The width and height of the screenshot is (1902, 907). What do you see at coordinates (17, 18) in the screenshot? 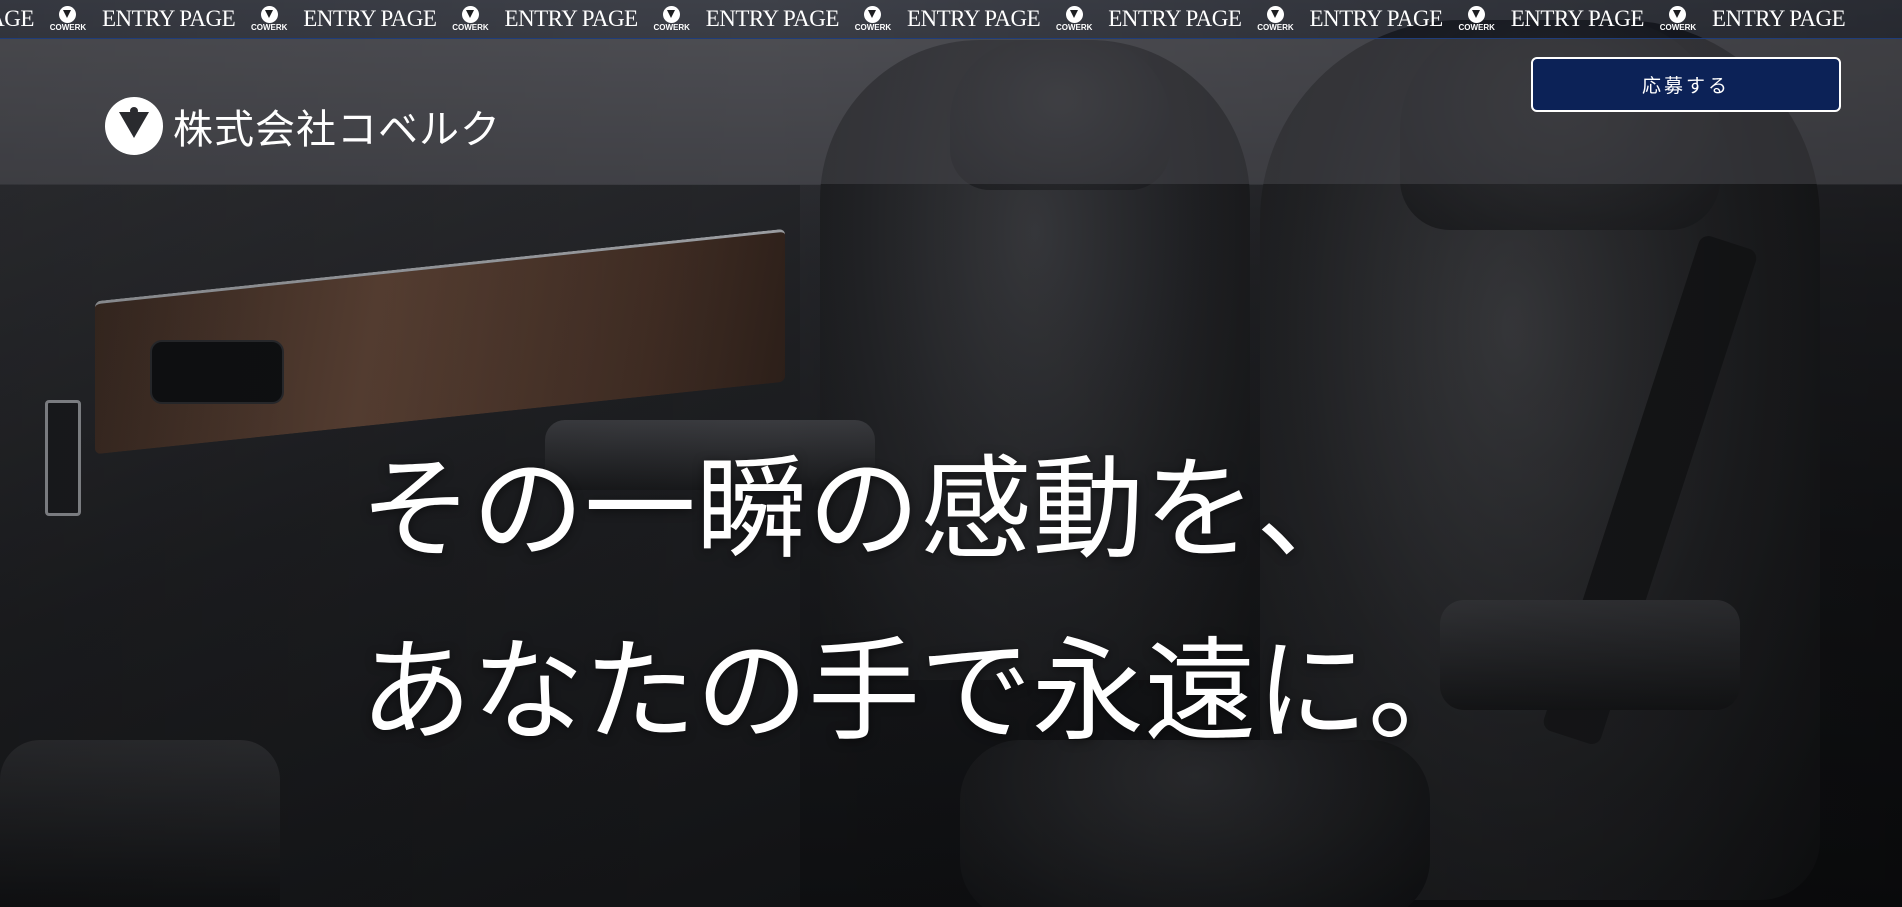
I see `marquee-text: PAGE` at bounding box center [17, 18].